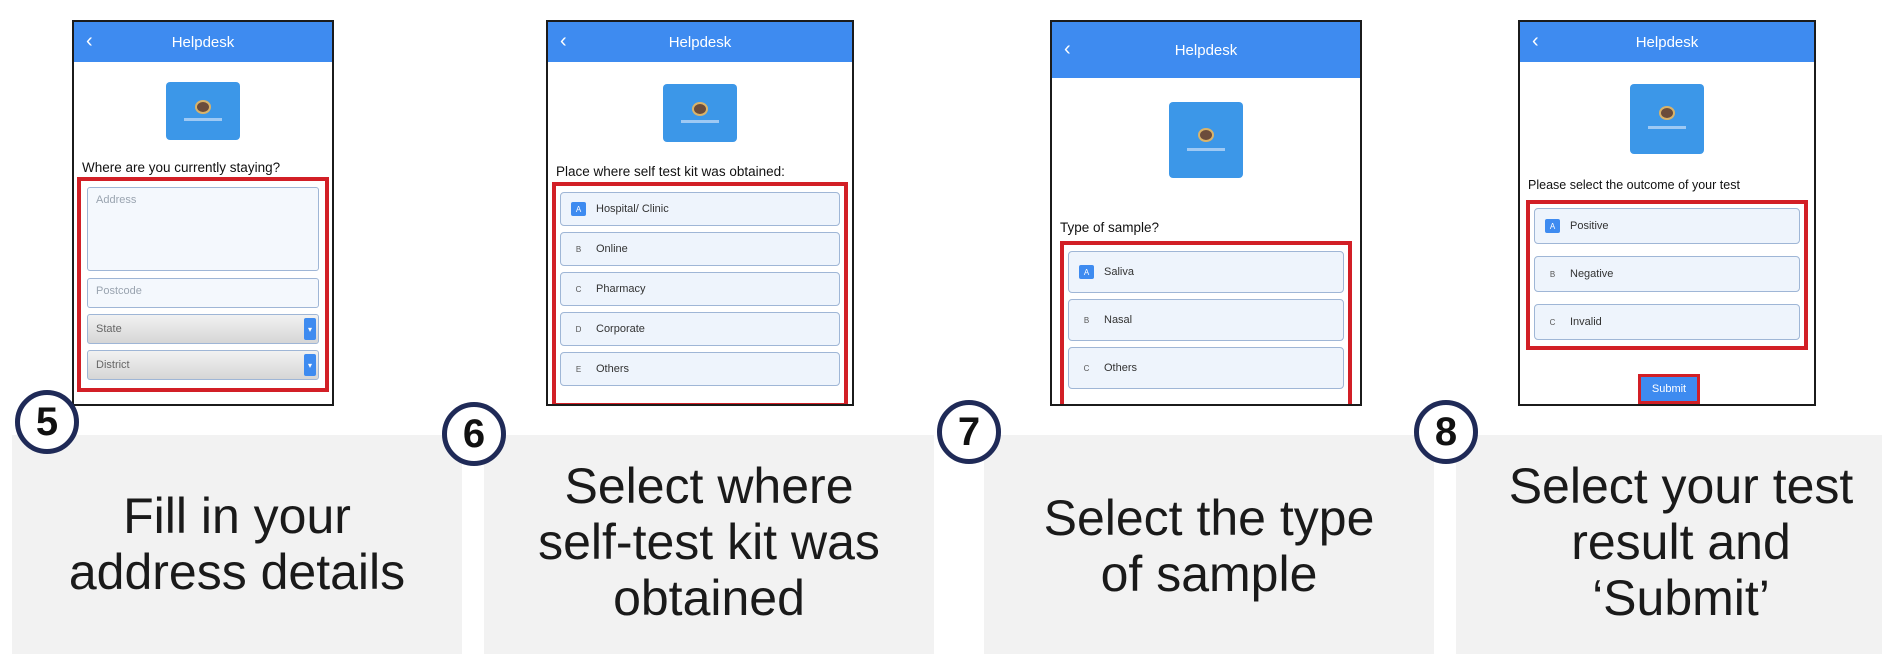 The image size is (1882, 654). What do you see at coordinates (709, 598) in the screenshot?
I see `caption-line: obtained` at bounding box center [709, 598].